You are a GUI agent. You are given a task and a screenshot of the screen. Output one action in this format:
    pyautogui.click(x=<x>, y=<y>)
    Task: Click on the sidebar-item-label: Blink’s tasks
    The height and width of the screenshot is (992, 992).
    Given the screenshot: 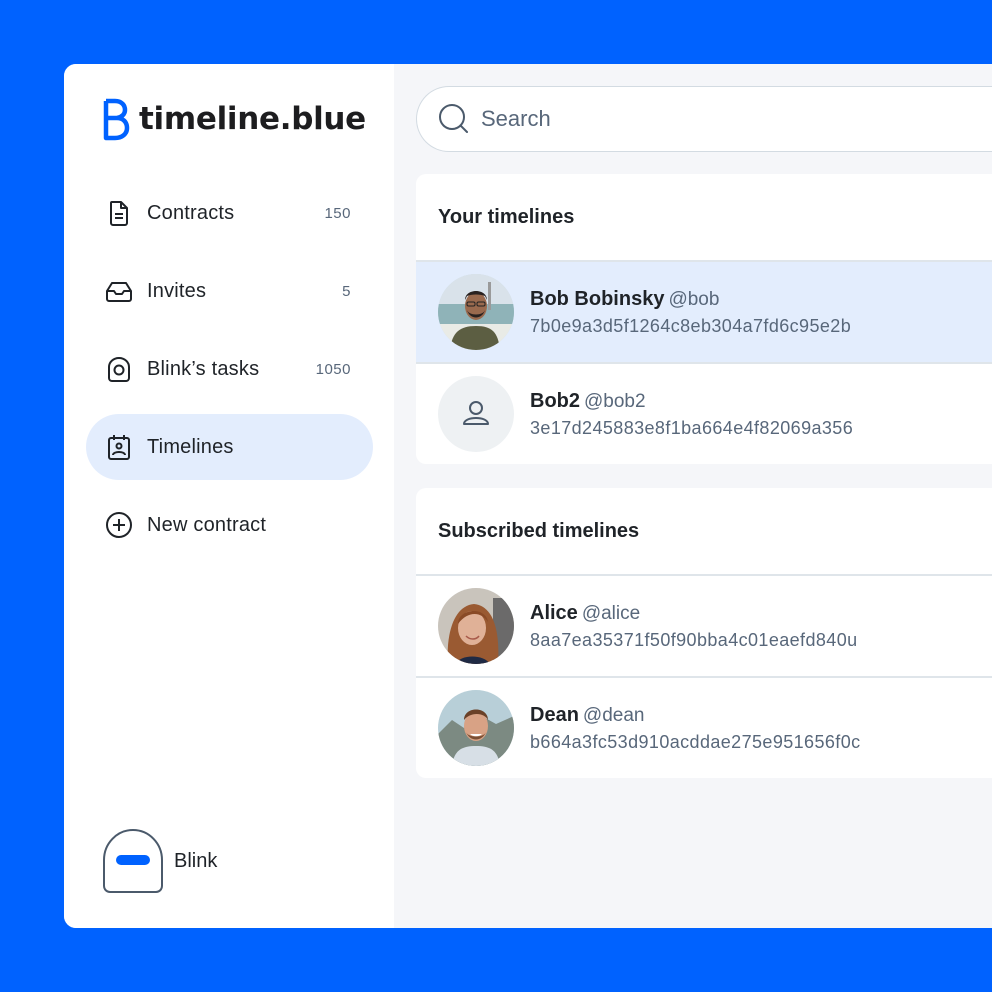 What is the action you would take?
    pyautogui.click(x=203, y=368)
    